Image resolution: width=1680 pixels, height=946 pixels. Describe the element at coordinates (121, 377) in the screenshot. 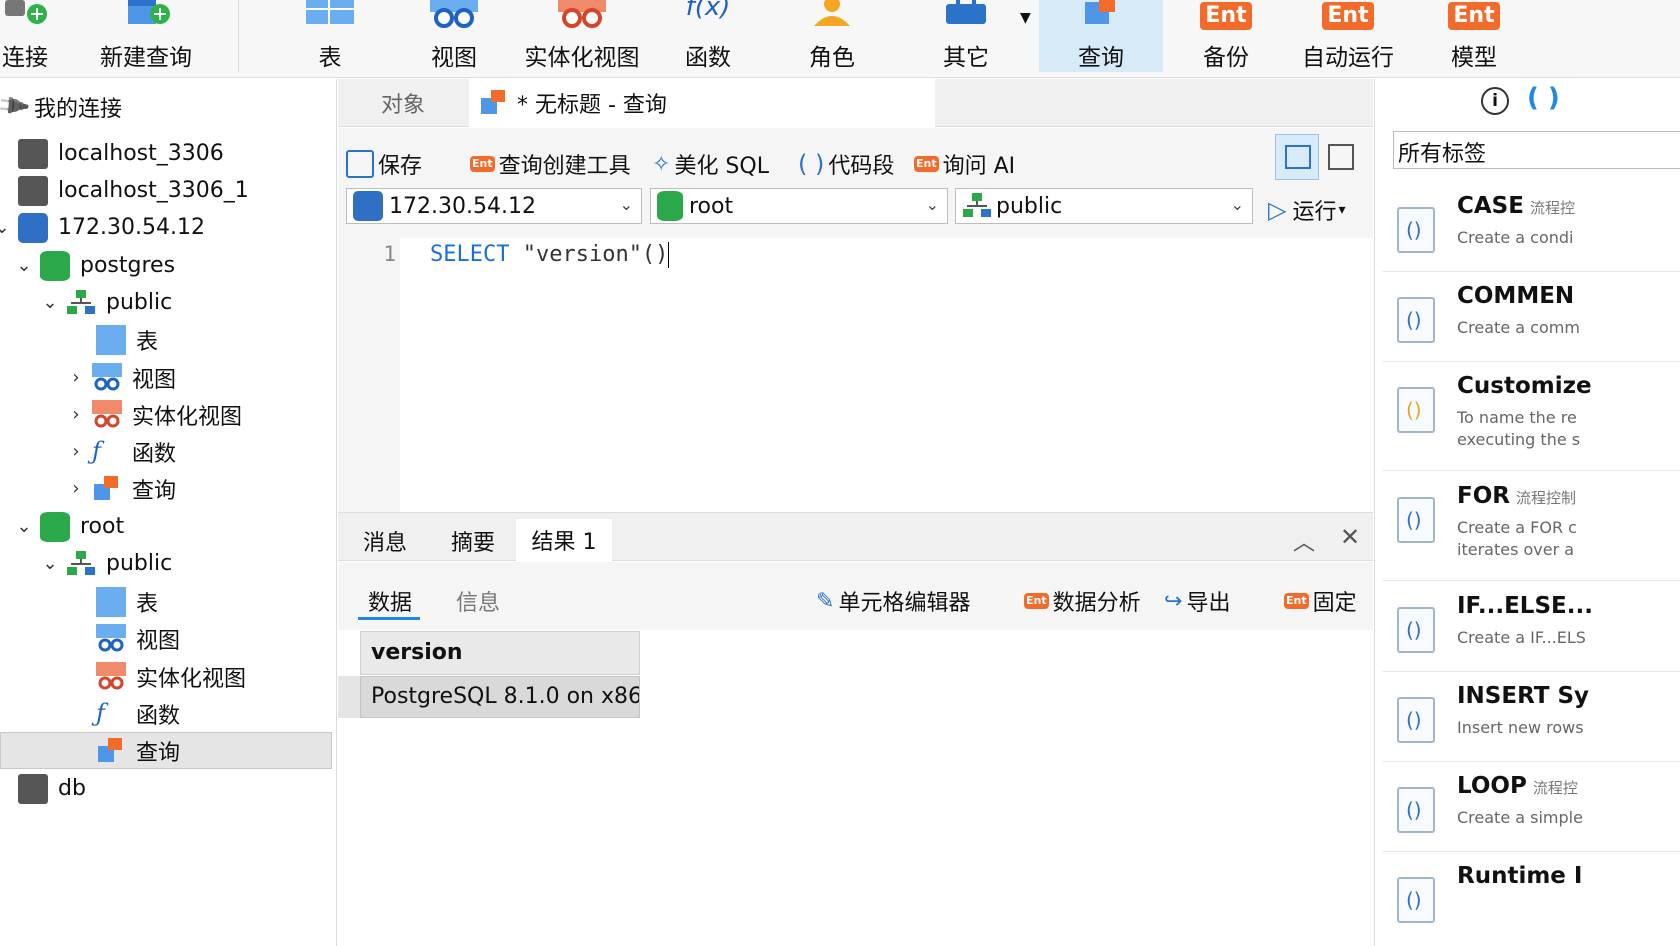

I see `tree-node-views: › 视图` at that location.